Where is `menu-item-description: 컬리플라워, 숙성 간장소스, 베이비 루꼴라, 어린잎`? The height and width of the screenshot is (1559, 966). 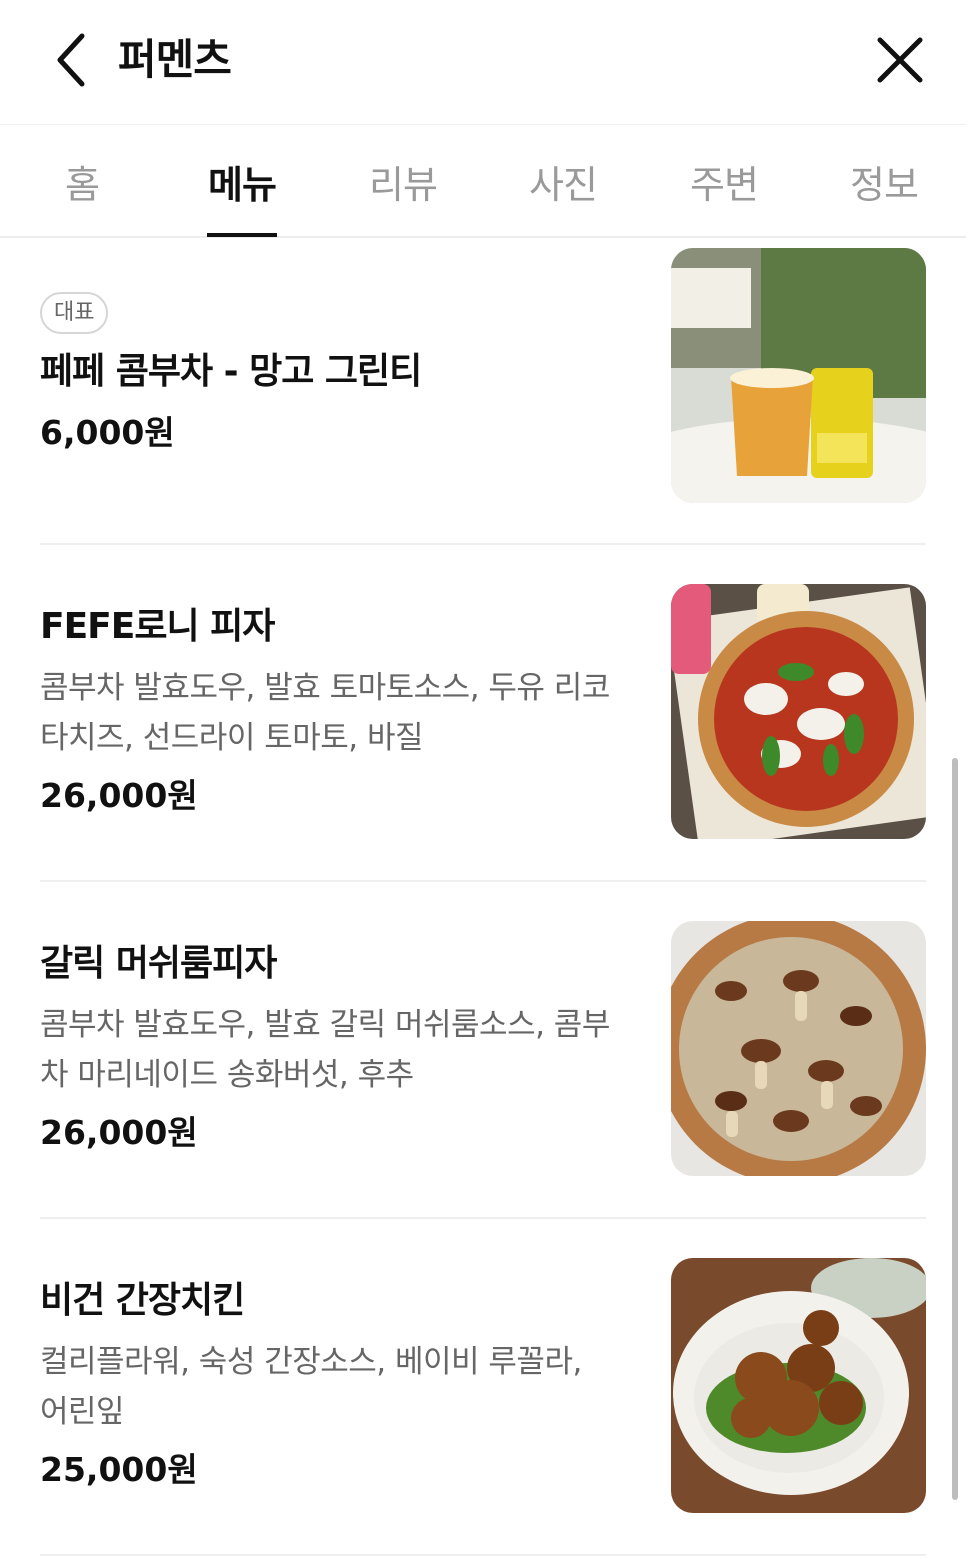 menu-item-description: 컬리플라워, 숙성 간장소스, 베이비 루꼴라, 어린잎 is located at coordinates (311, 1387).